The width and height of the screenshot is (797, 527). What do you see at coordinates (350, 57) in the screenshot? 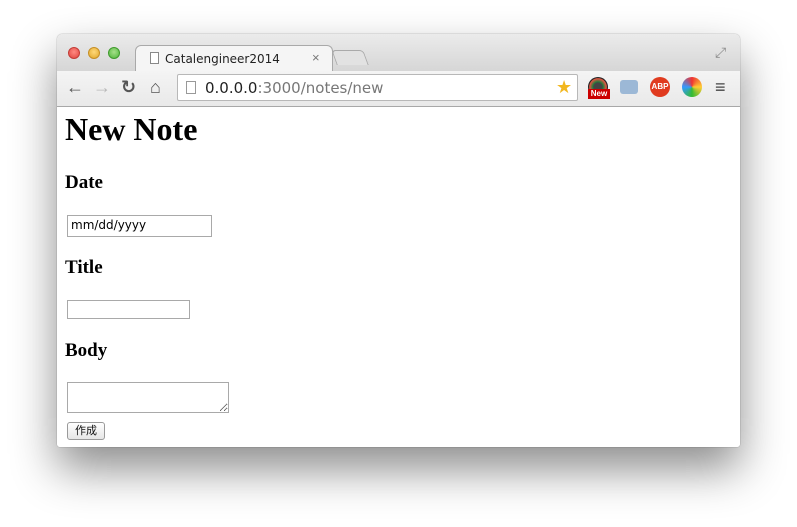
I see `new-tab-button` at bounding box center [350, 57].